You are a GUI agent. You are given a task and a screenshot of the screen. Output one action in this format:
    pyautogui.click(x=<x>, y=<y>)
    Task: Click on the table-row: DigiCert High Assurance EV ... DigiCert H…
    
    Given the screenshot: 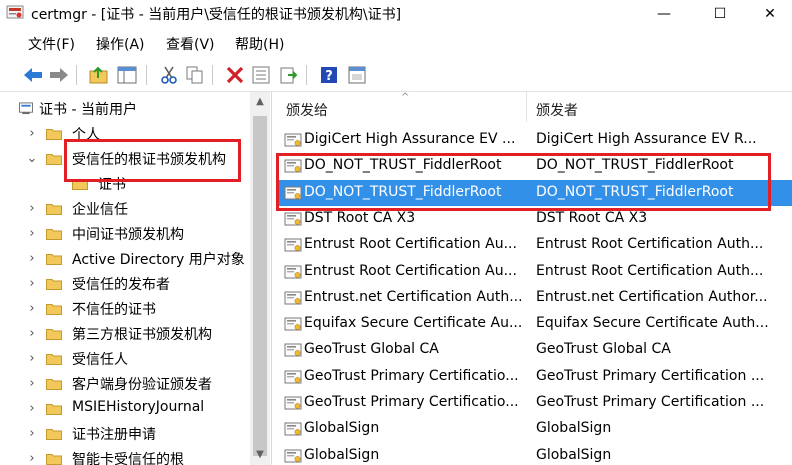 What is the action you would take?
    pyautogui.click(x=534, y=140)
    